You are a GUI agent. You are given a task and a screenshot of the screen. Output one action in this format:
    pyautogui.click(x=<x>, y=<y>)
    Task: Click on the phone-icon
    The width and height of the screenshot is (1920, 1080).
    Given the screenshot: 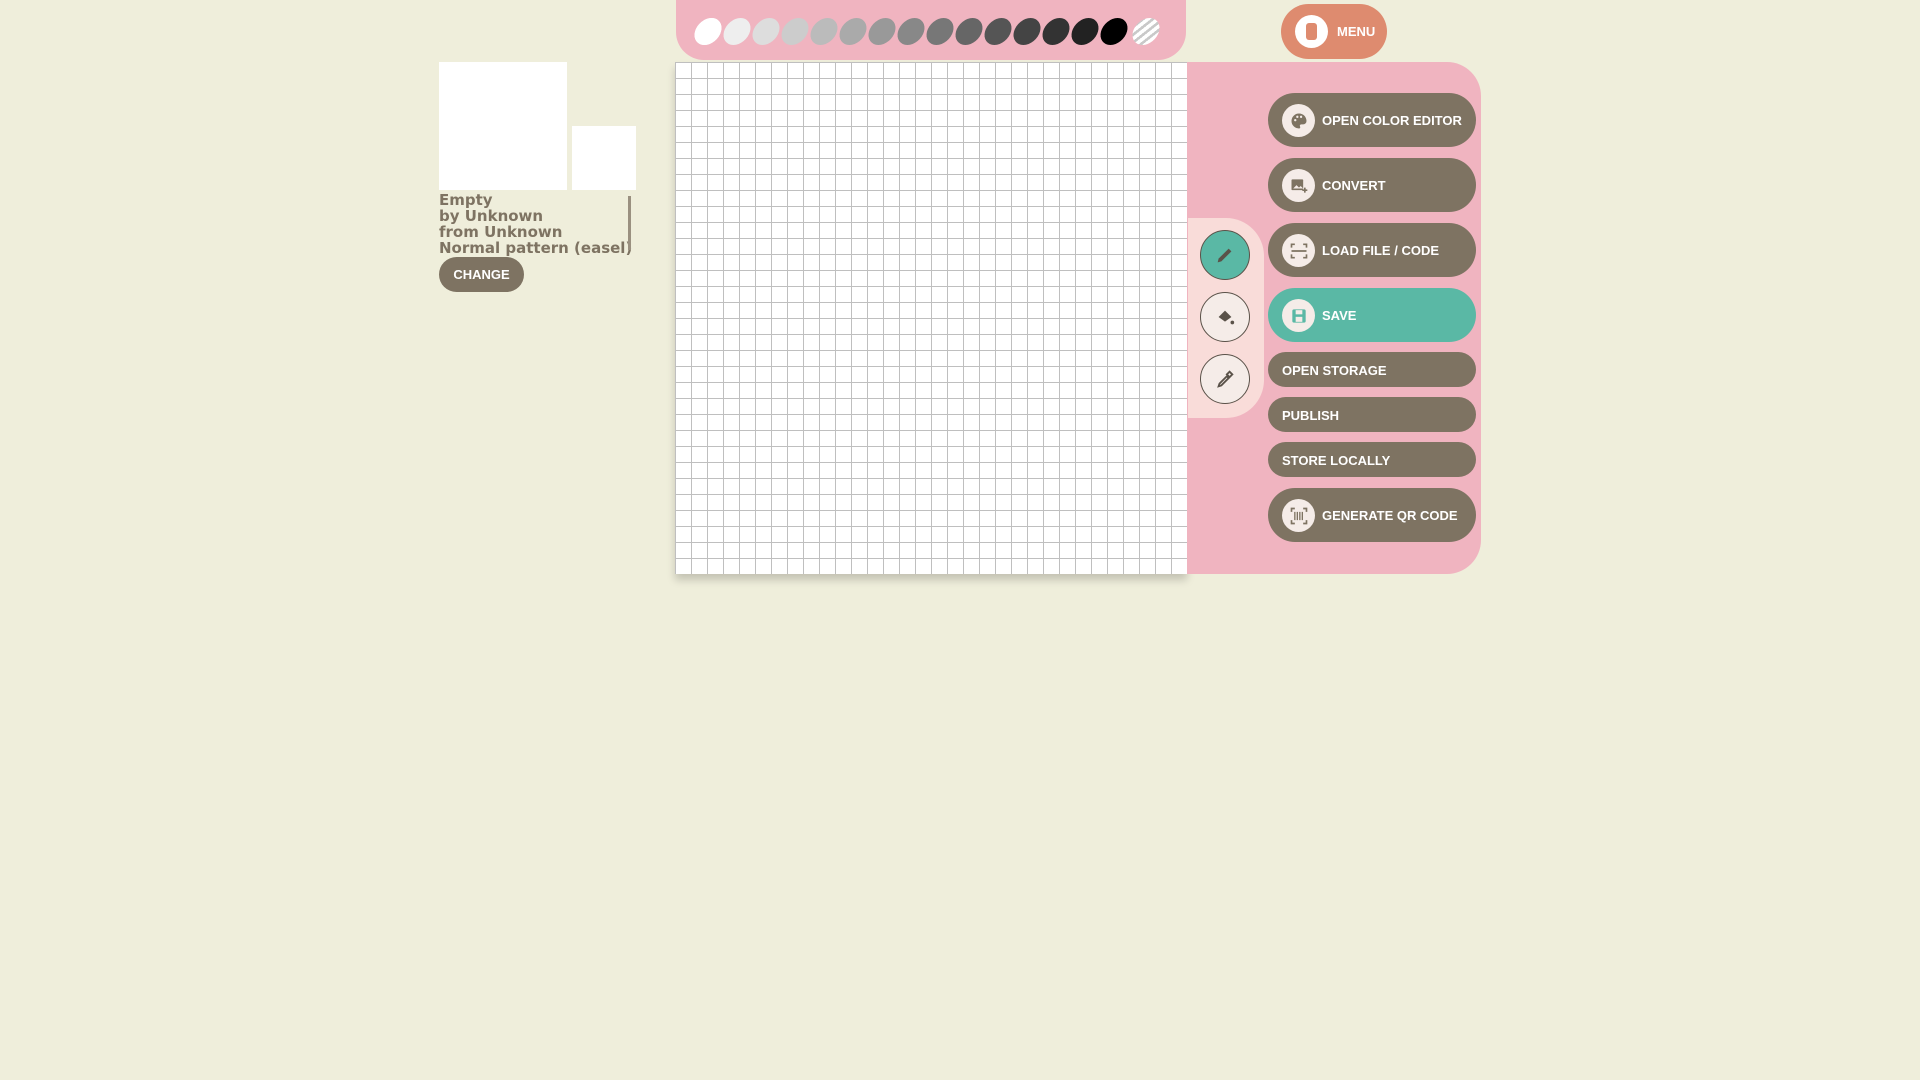 What is the action you would take?
    pyautogui.click(x=1311, y=31)
    